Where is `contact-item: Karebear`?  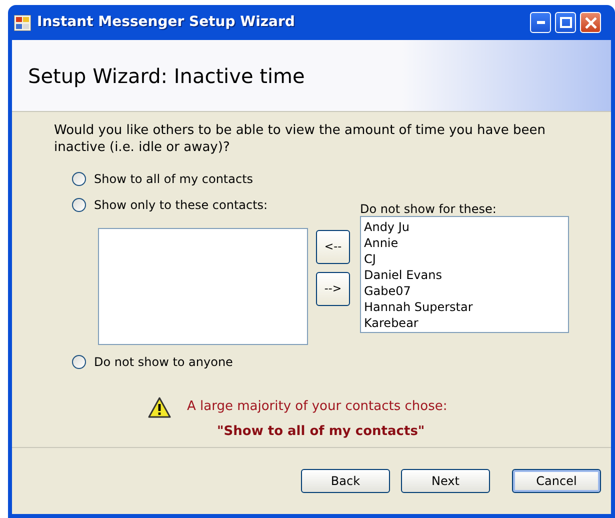
contact-item: Karebear is located at coordinates (464, 323).